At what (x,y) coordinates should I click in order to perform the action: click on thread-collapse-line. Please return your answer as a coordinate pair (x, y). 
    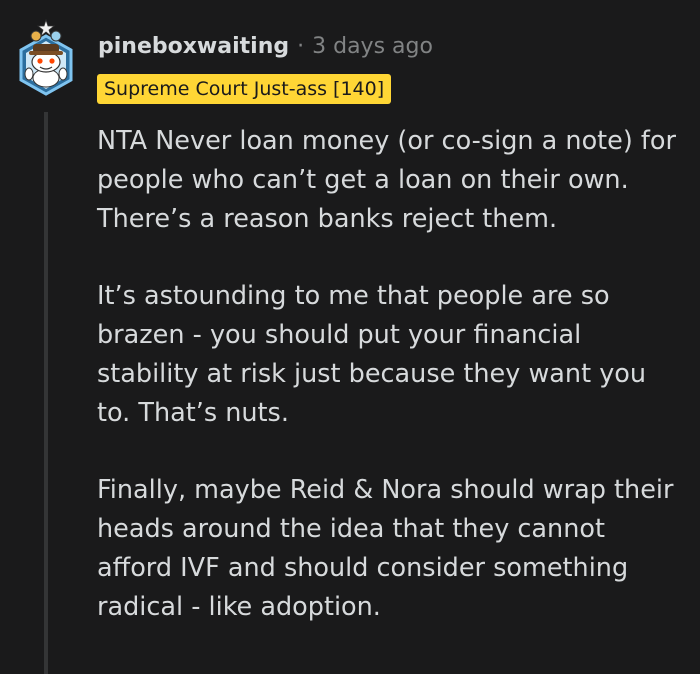
    Looking at the image, I should click on (46, 393).